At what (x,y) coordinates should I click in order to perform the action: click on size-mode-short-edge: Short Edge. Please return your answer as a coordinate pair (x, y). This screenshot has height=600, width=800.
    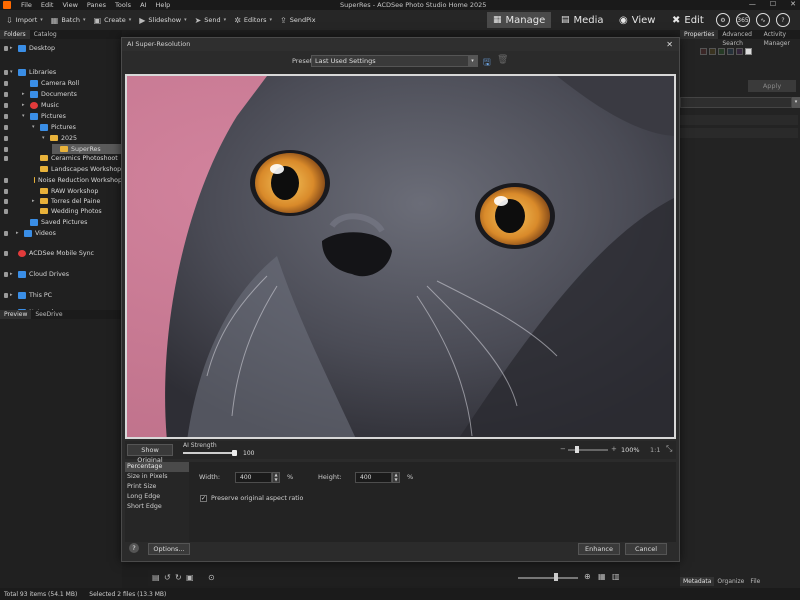
    Looking at the image, I should click on (157, 507).